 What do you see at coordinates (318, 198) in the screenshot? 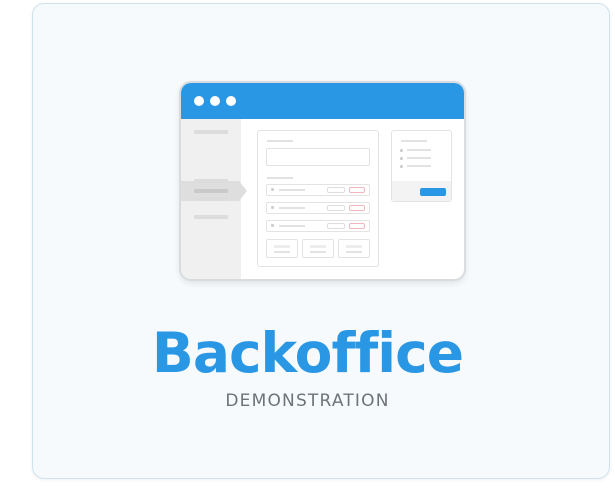
I see `illustration-form-panel` at bounding box center [318, 198].